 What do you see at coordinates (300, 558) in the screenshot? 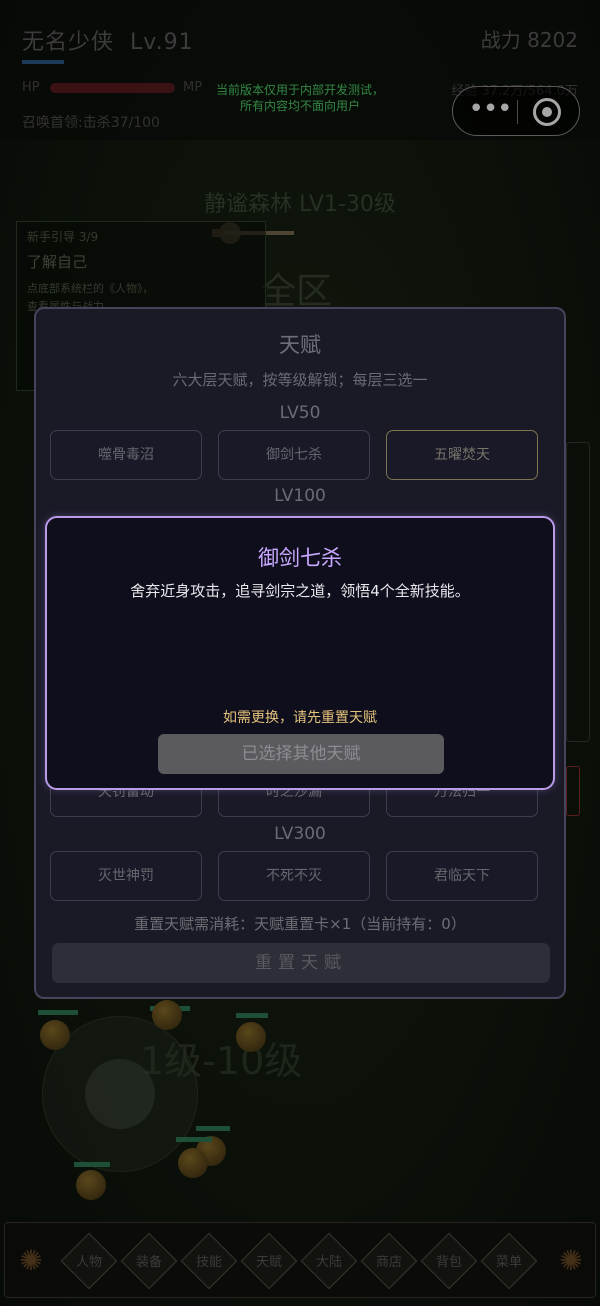
I see `detail-title: 御剑七杀` at bounding box center [300, 558].